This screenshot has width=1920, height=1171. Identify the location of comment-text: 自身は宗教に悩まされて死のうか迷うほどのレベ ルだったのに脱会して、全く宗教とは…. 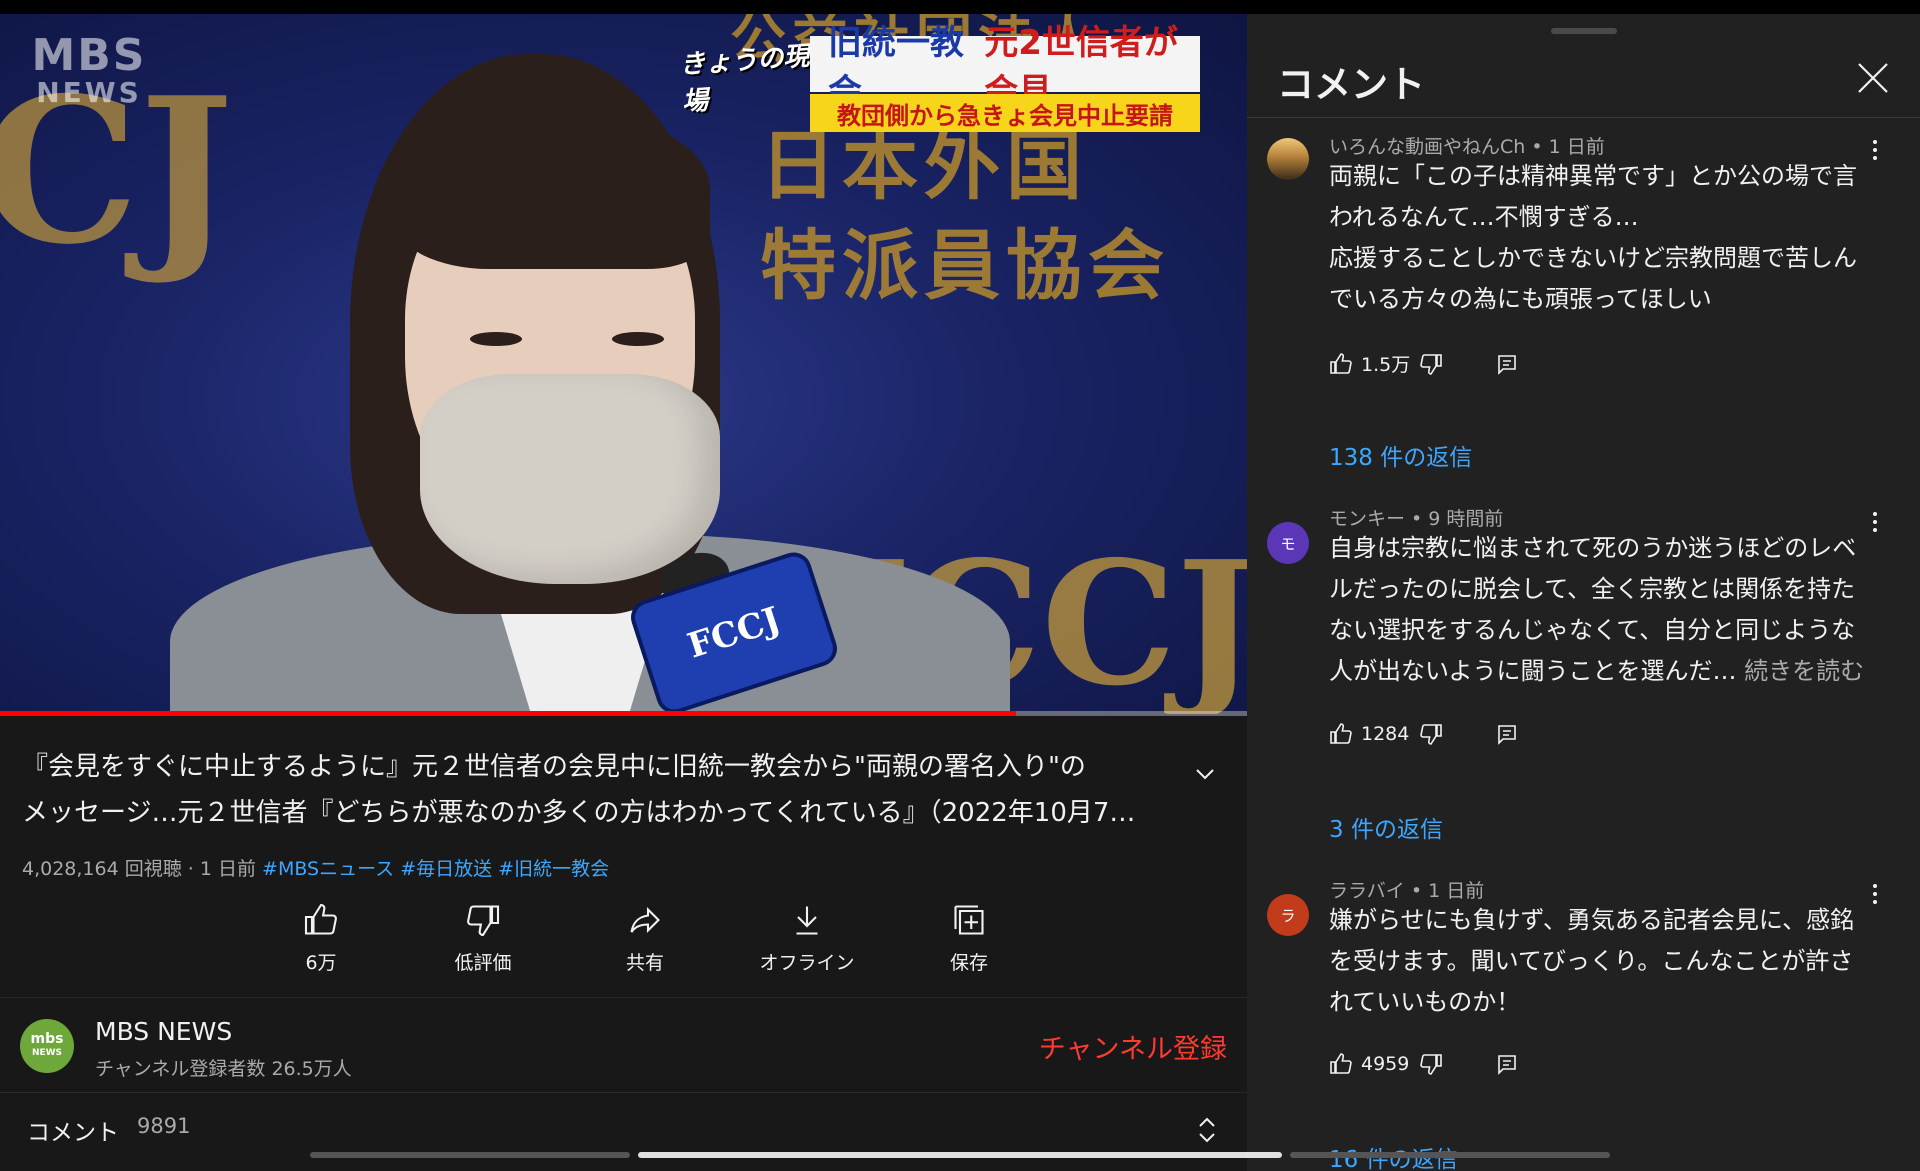
(1596, 610).